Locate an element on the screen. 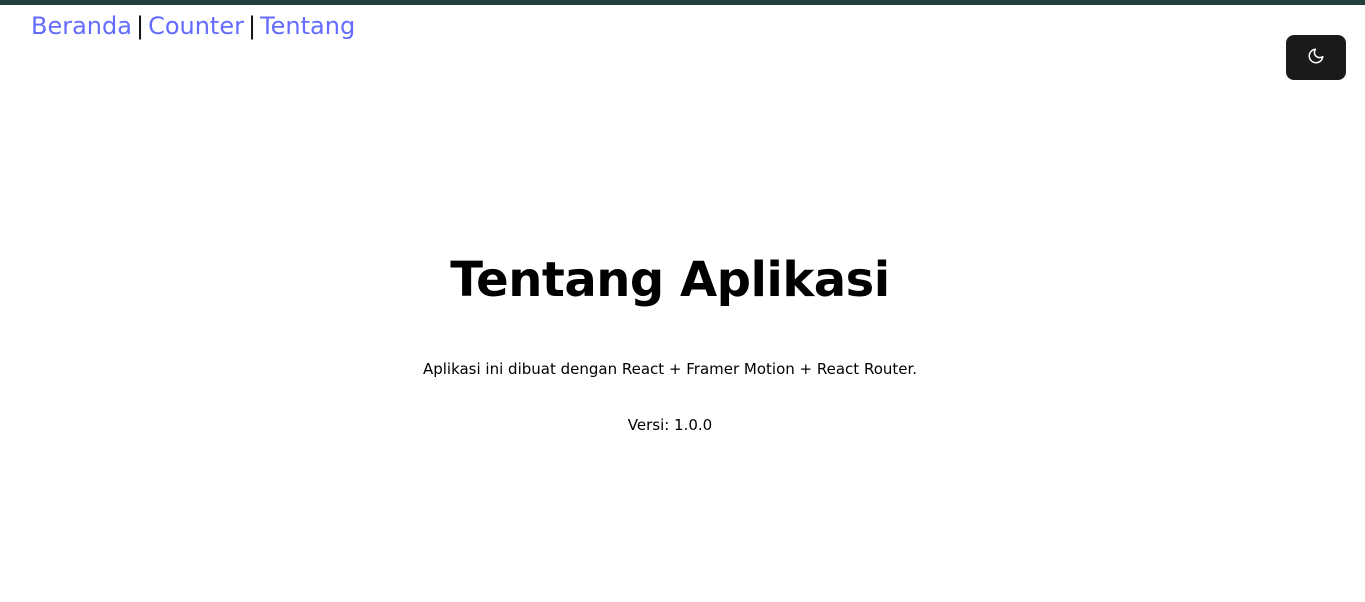 This screenshot has width=1365, height=602. nav-link-tentang: Tentang is located at coordinates (307, 26).